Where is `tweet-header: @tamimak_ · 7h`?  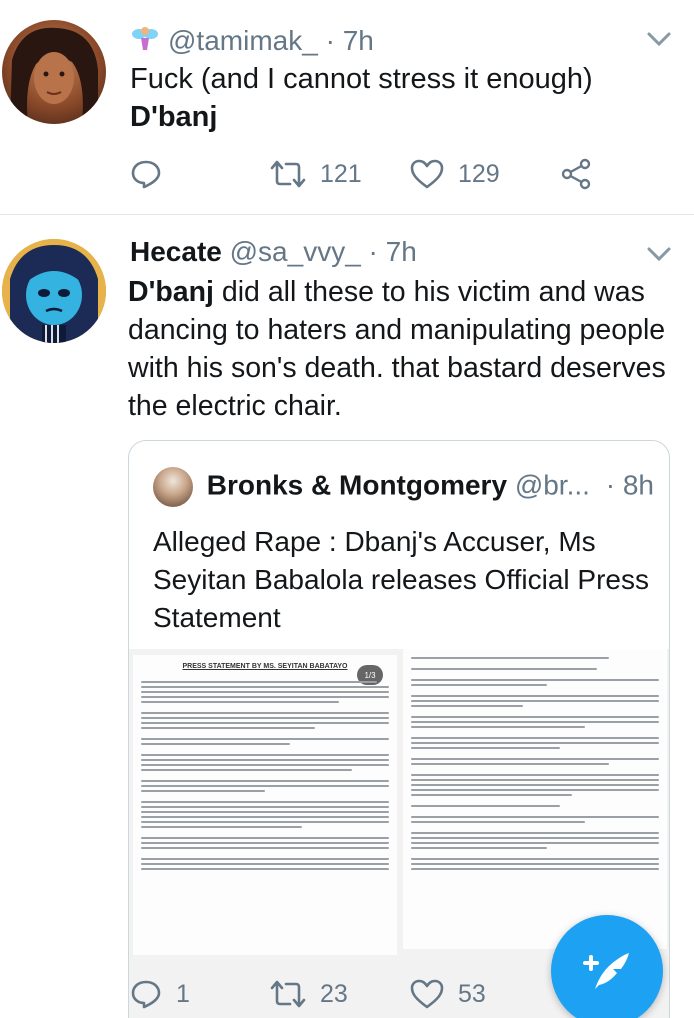
tweet-header: @tamimak_ · 7h is located at coordinates (252, 42).